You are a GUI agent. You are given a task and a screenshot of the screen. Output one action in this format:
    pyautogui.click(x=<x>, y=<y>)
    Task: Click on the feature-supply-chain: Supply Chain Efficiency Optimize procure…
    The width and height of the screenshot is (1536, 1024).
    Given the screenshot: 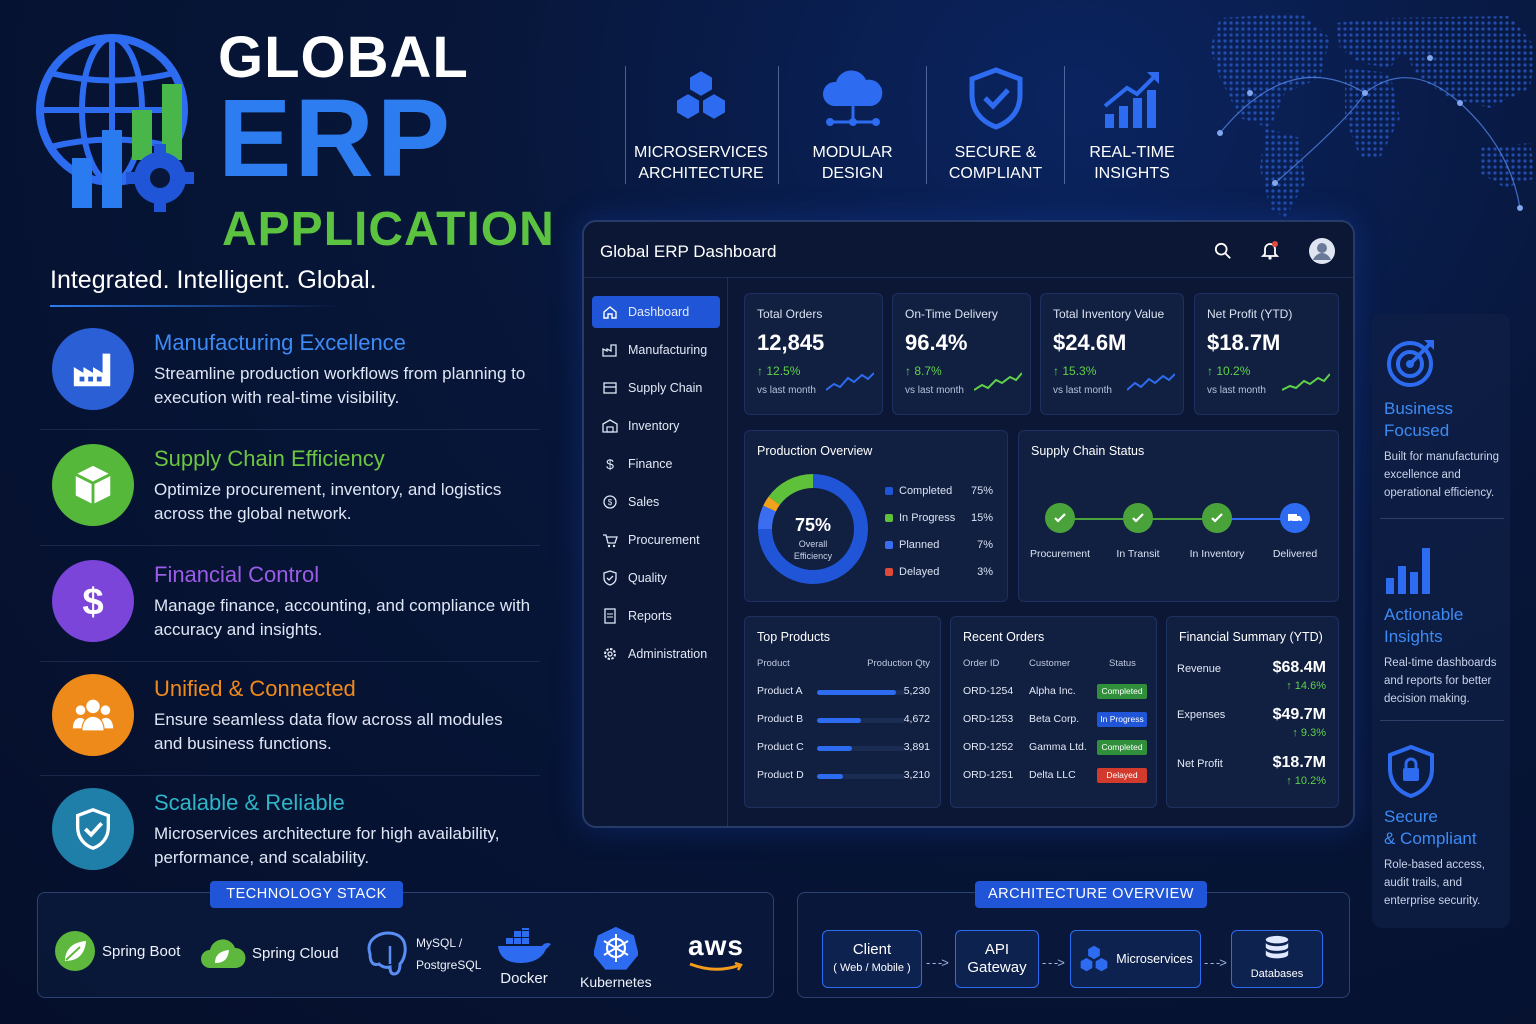 What is the action you would take?
    pyautogui.click(x=290, y=490)
    